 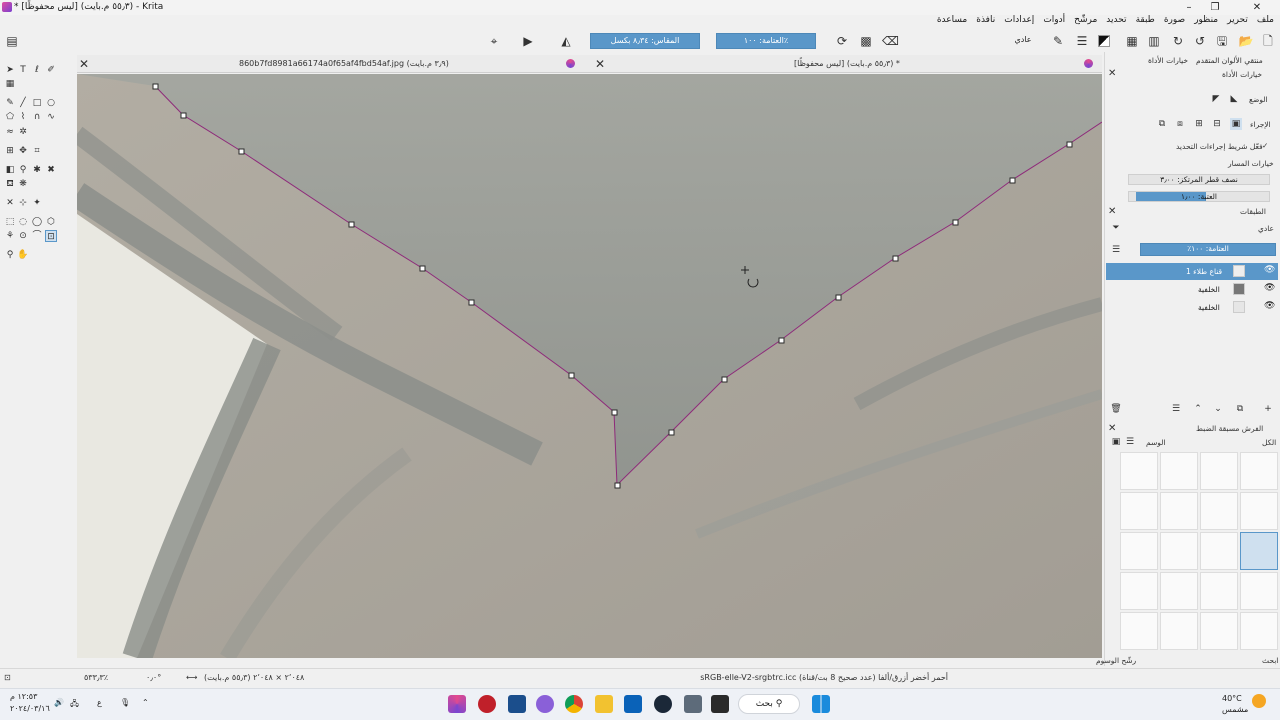 I want to click on brush-settings-icon: ☰, so click(x=1082, y=41).